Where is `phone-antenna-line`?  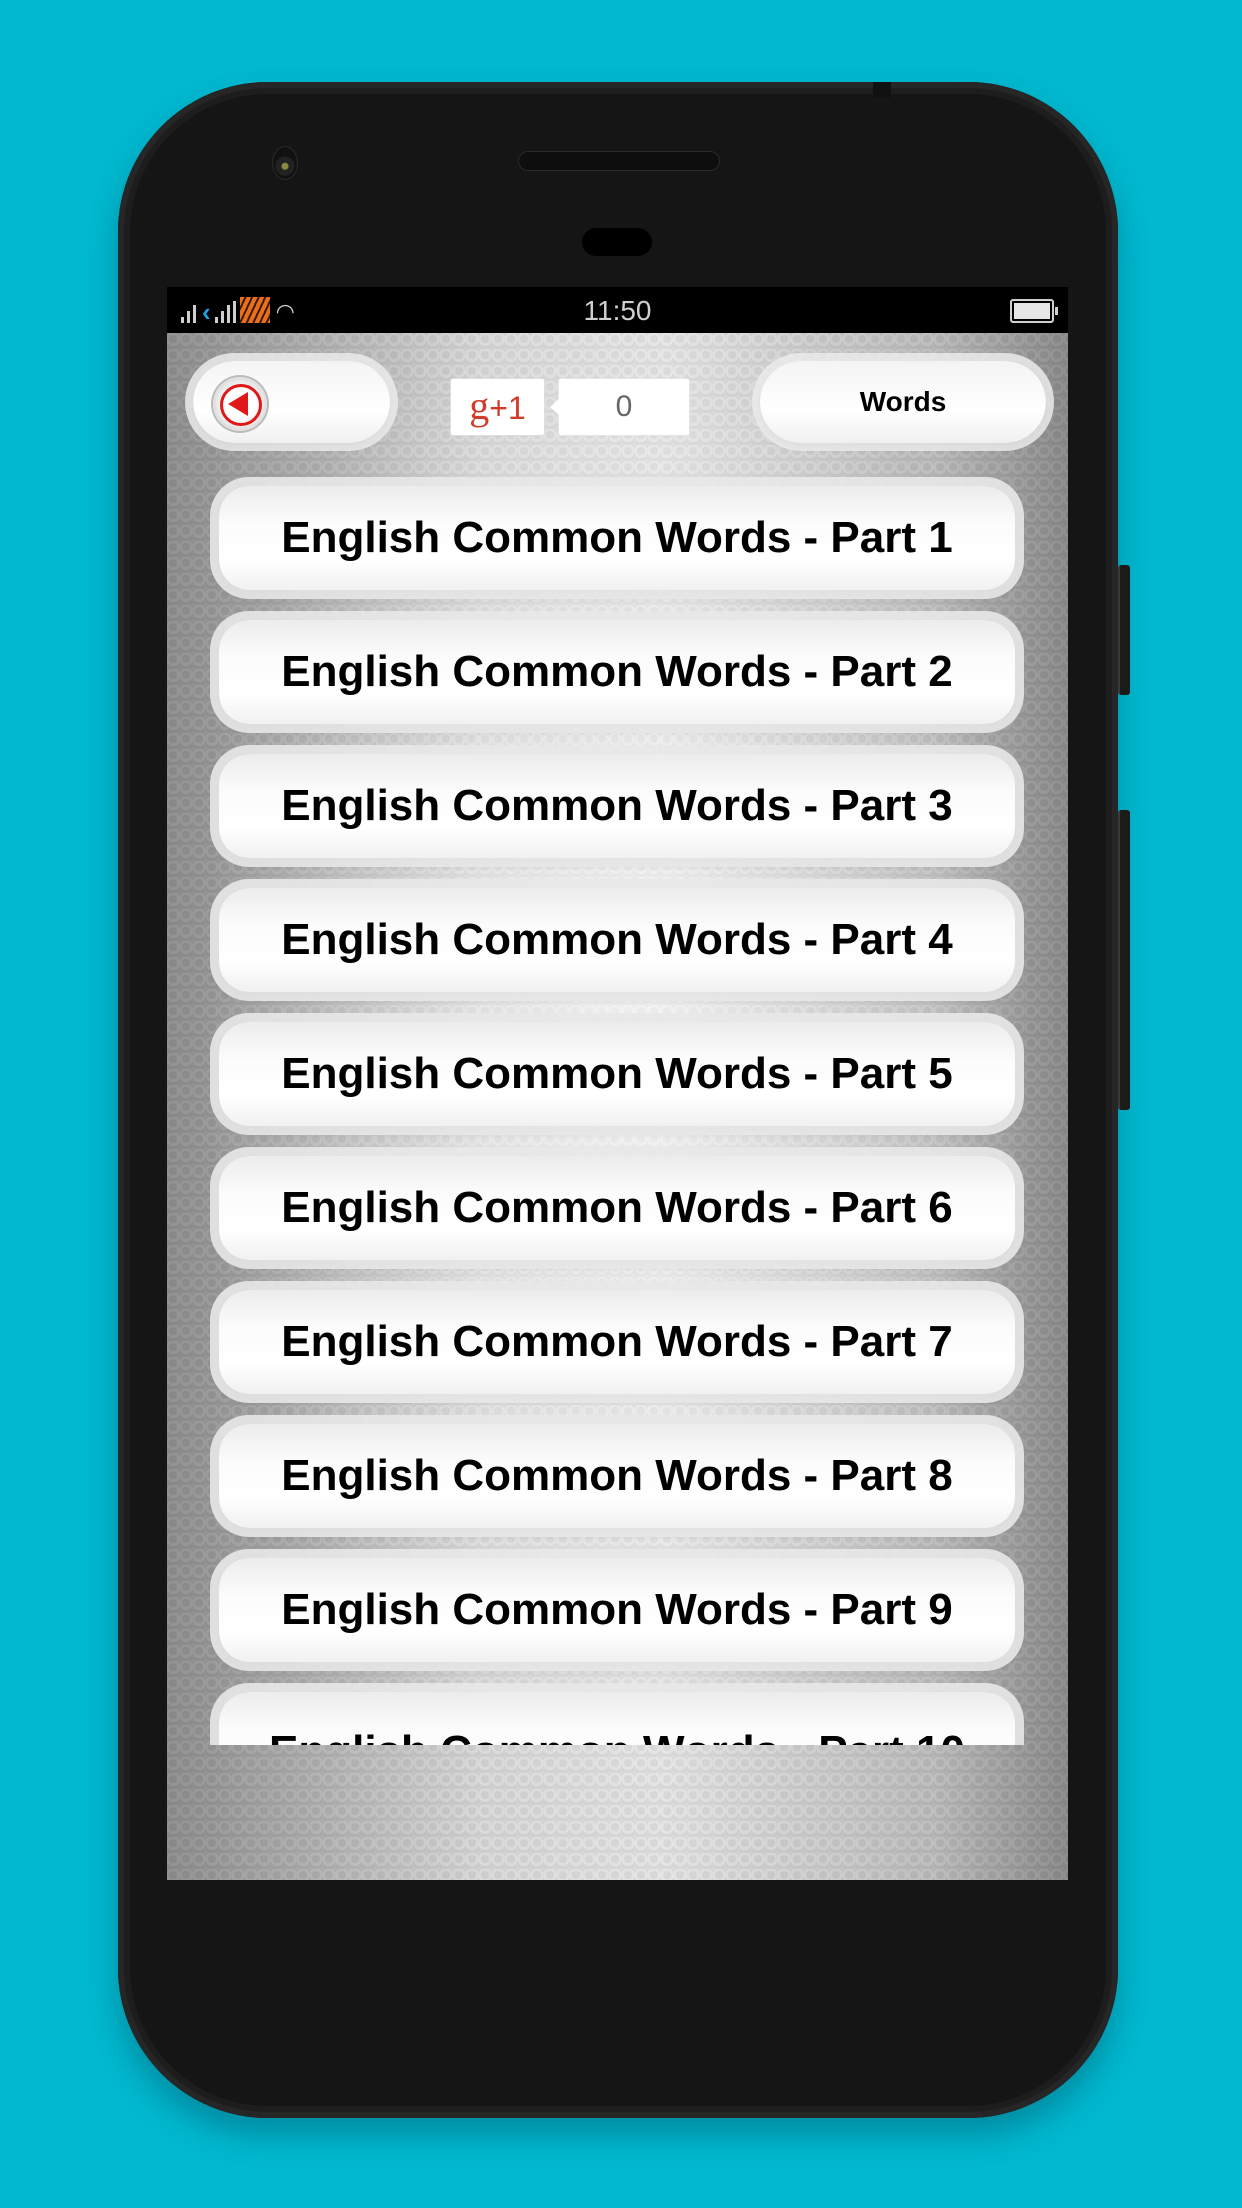
phone-antenna-line is located at coordinates (882, 90).